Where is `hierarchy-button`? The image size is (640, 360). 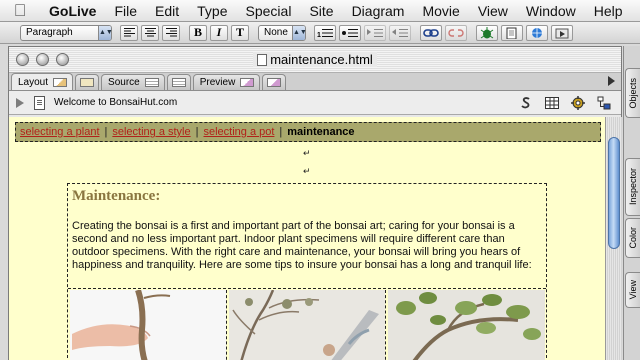
hierarchy-button is located at coordinates (604, 103).